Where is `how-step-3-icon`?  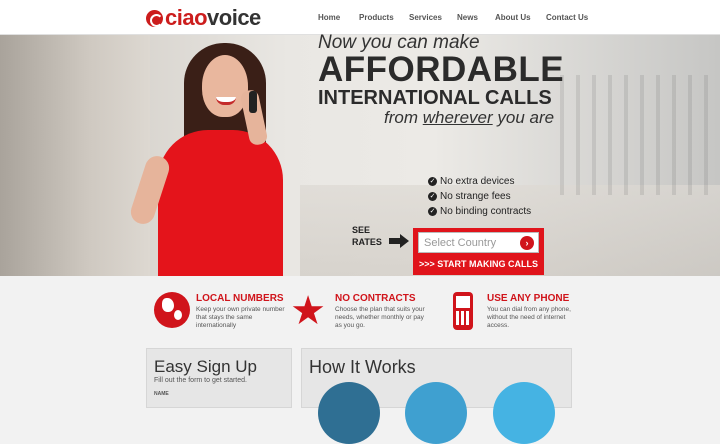 how-step-3-icon is located at coordinates (524, 413).